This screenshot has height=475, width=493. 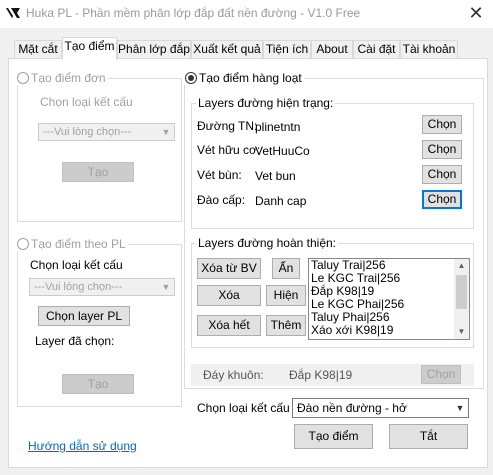 I want to click on tab-tien-ich: Tiện ích, so click(x=287, y=49).